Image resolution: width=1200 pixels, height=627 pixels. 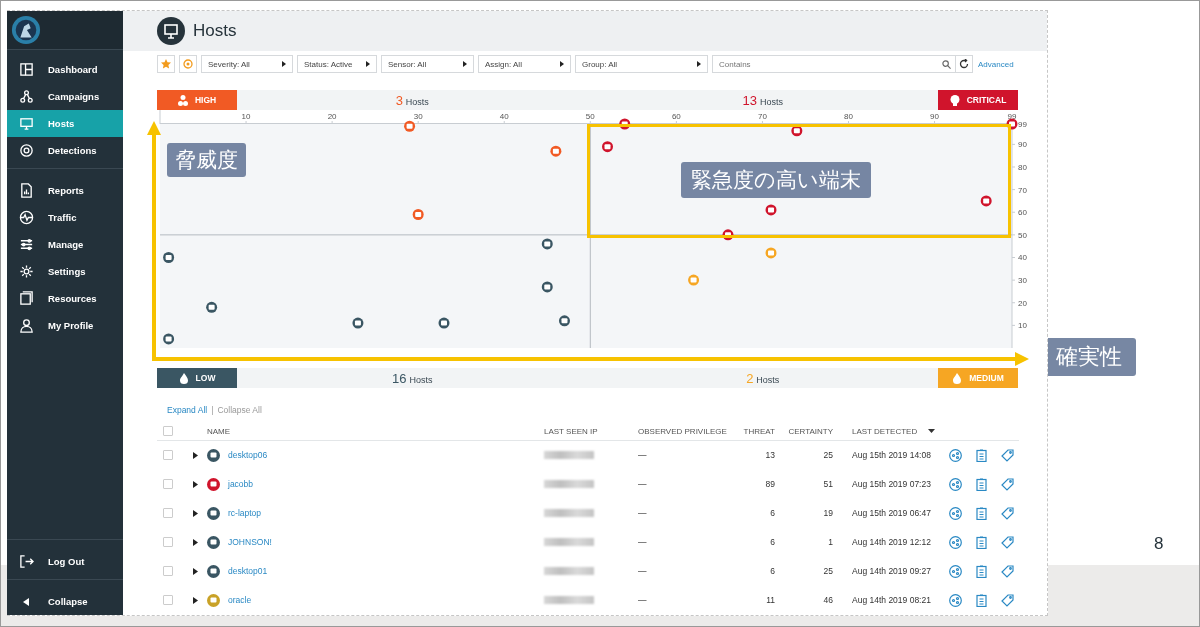 I want to click on star-icon, so click(x=166, y=64).